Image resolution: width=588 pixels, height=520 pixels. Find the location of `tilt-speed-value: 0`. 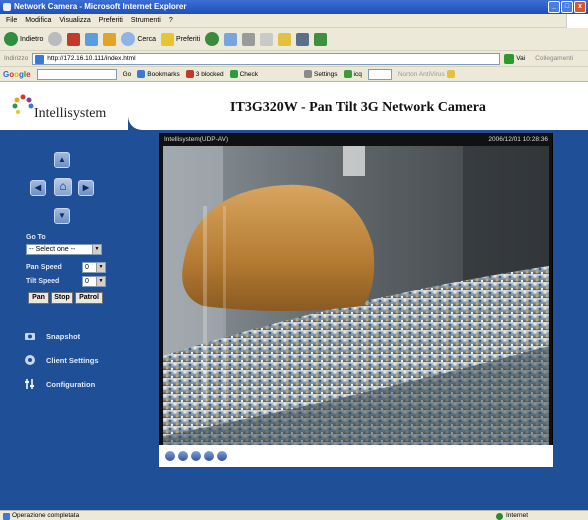

tilt-speed-value: 0 is located at coordinates (87, 281).